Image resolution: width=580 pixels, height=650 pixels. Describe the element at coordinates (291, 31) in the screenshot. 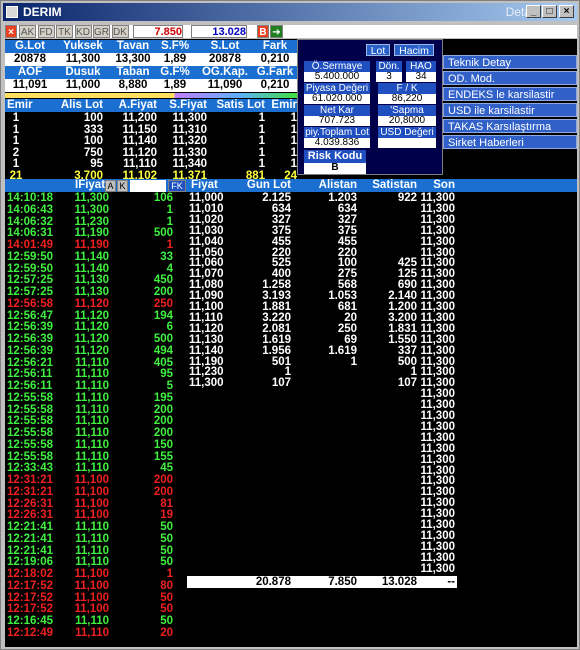

I see `toolbar: × AK FD TK KD GR DK 7.850 13.028 B ➔` at that location.